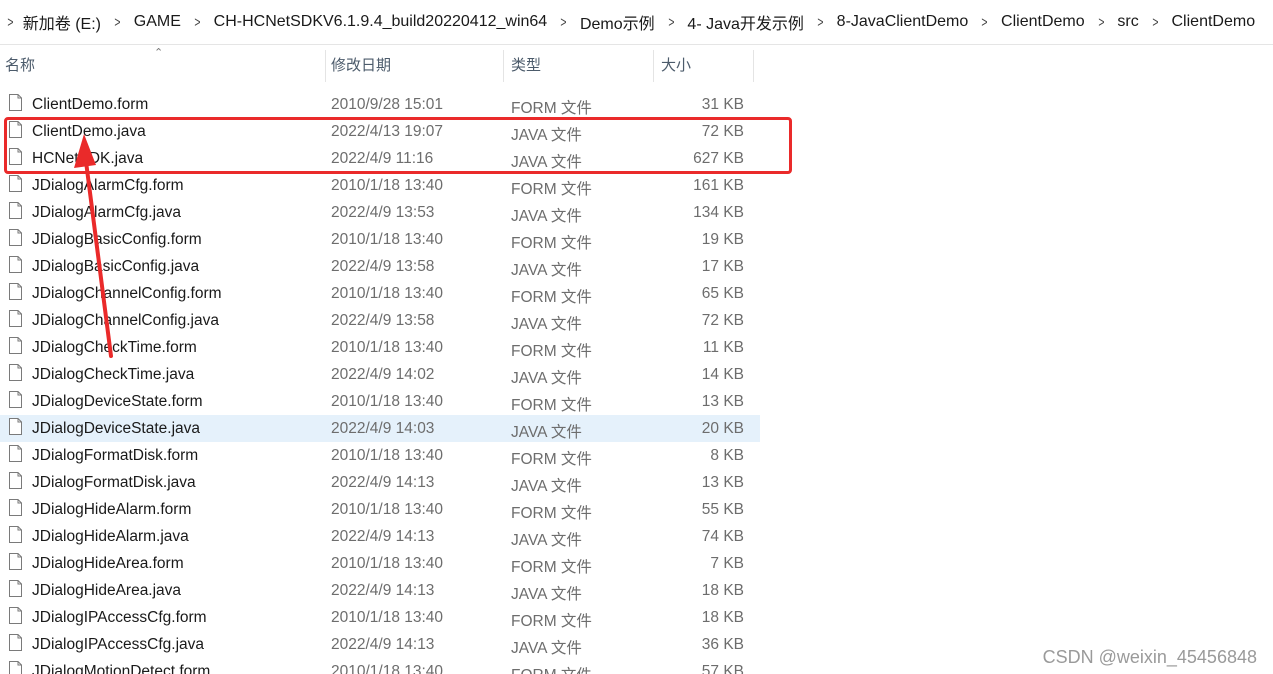 This screenshot has height=674, width=1273. What do you see at coordinates (383, 374) in the screenshot?
I see `file-modified-date: 2022/4/9 14:02` at bounding box center [383, 374].